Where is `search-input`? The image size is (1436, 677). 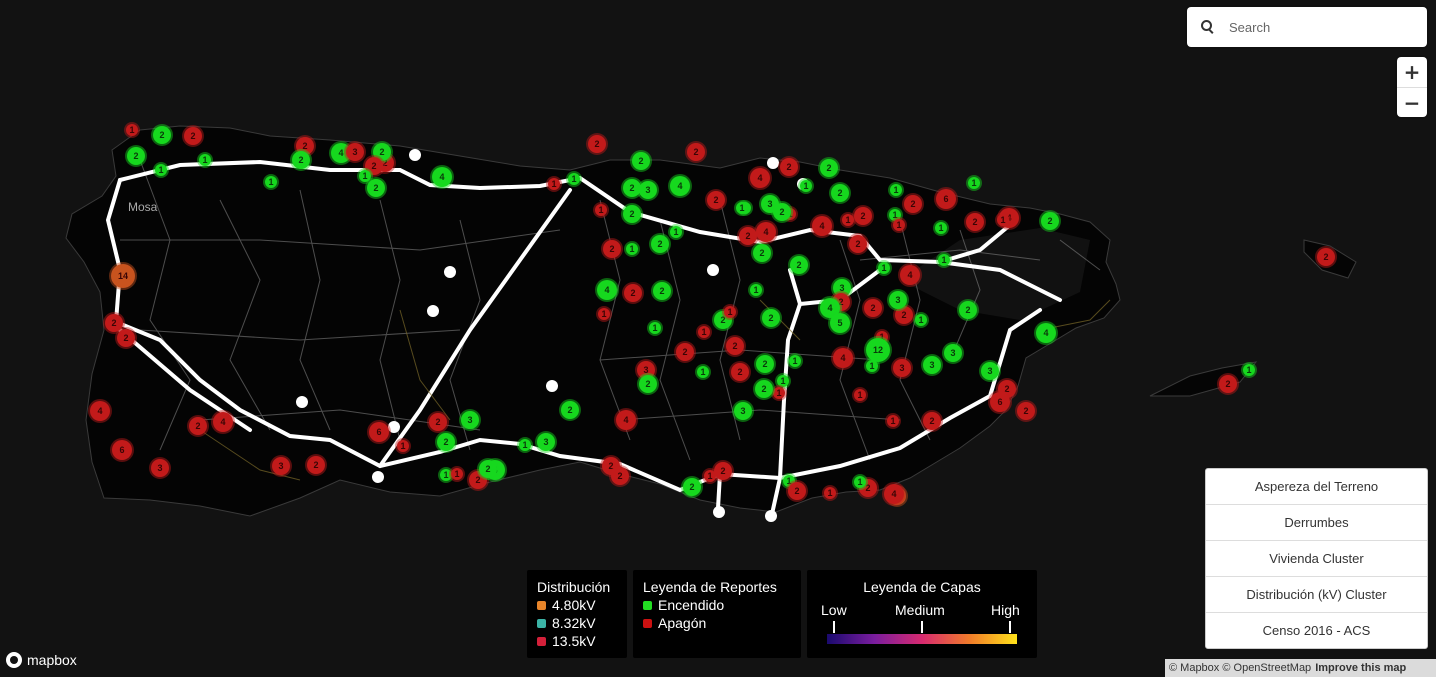 search-input is located at coordinates (1319, 27).